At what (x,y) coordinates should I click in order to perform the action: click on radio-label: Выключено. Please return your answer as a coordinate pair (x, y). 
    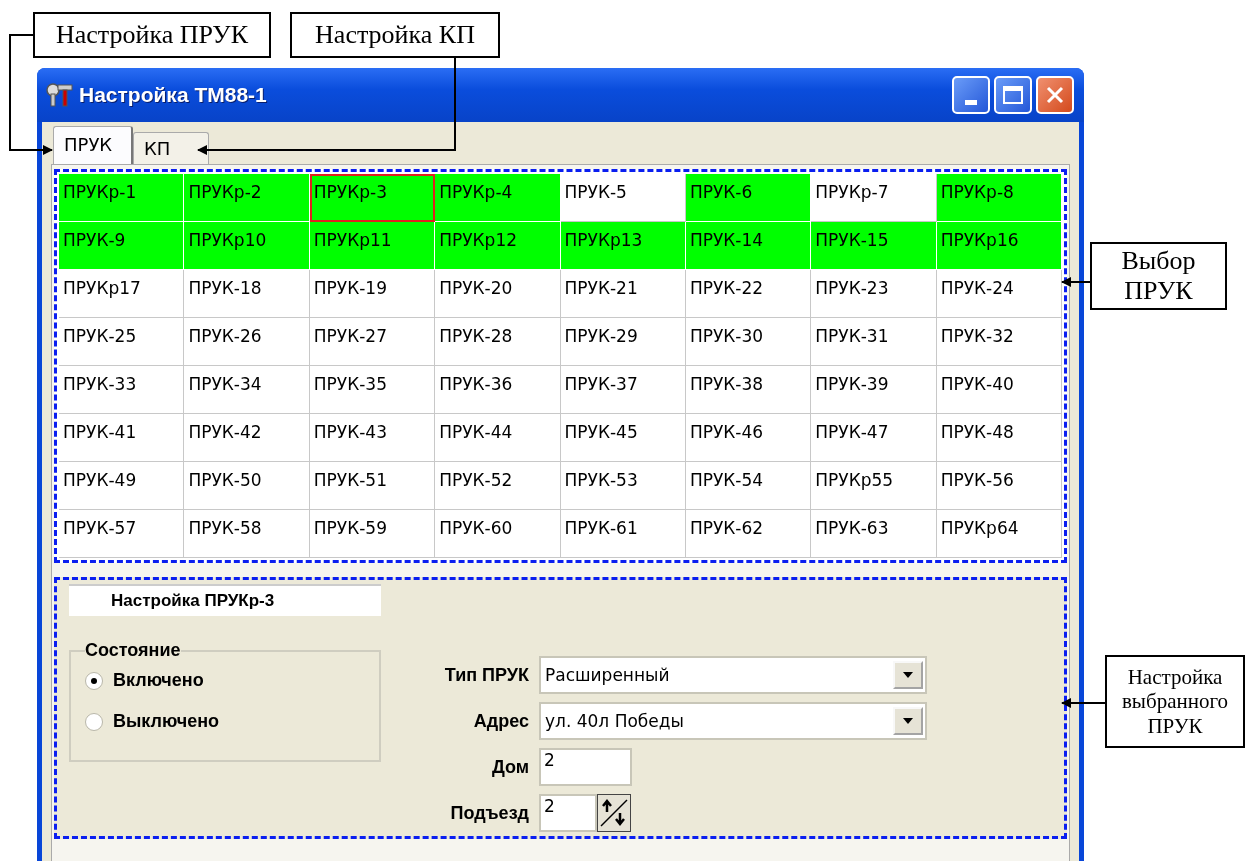
    Looking at the image, I should click on (166, 721).